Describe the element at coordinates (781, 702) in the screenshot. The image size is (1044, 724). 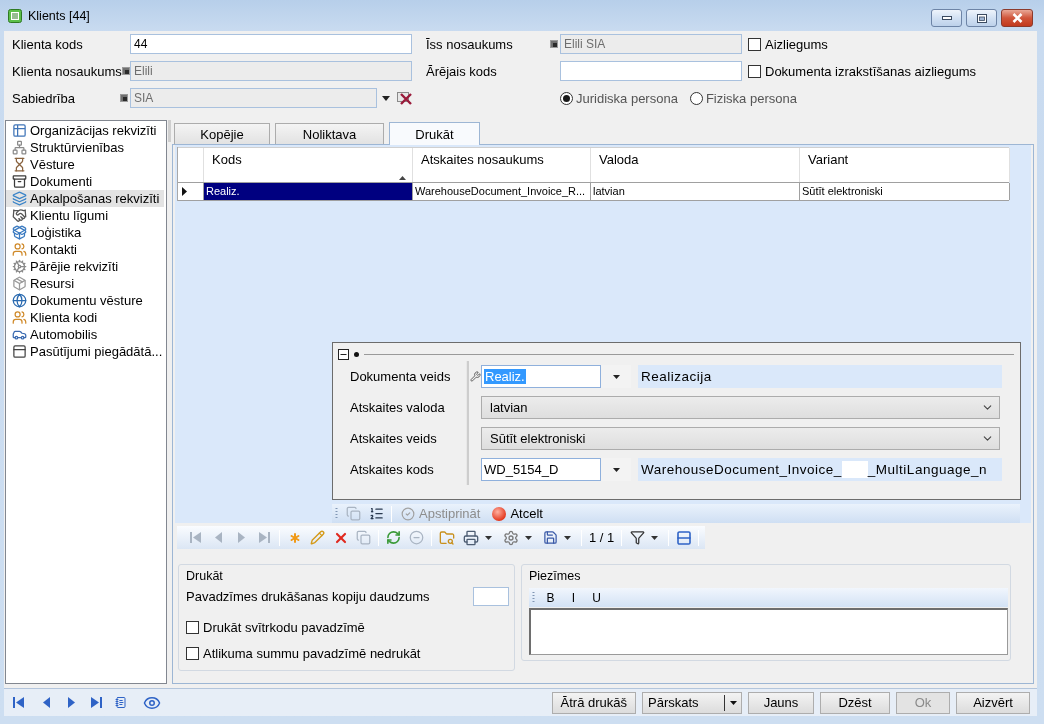
I see `button: Jauns` at that location.